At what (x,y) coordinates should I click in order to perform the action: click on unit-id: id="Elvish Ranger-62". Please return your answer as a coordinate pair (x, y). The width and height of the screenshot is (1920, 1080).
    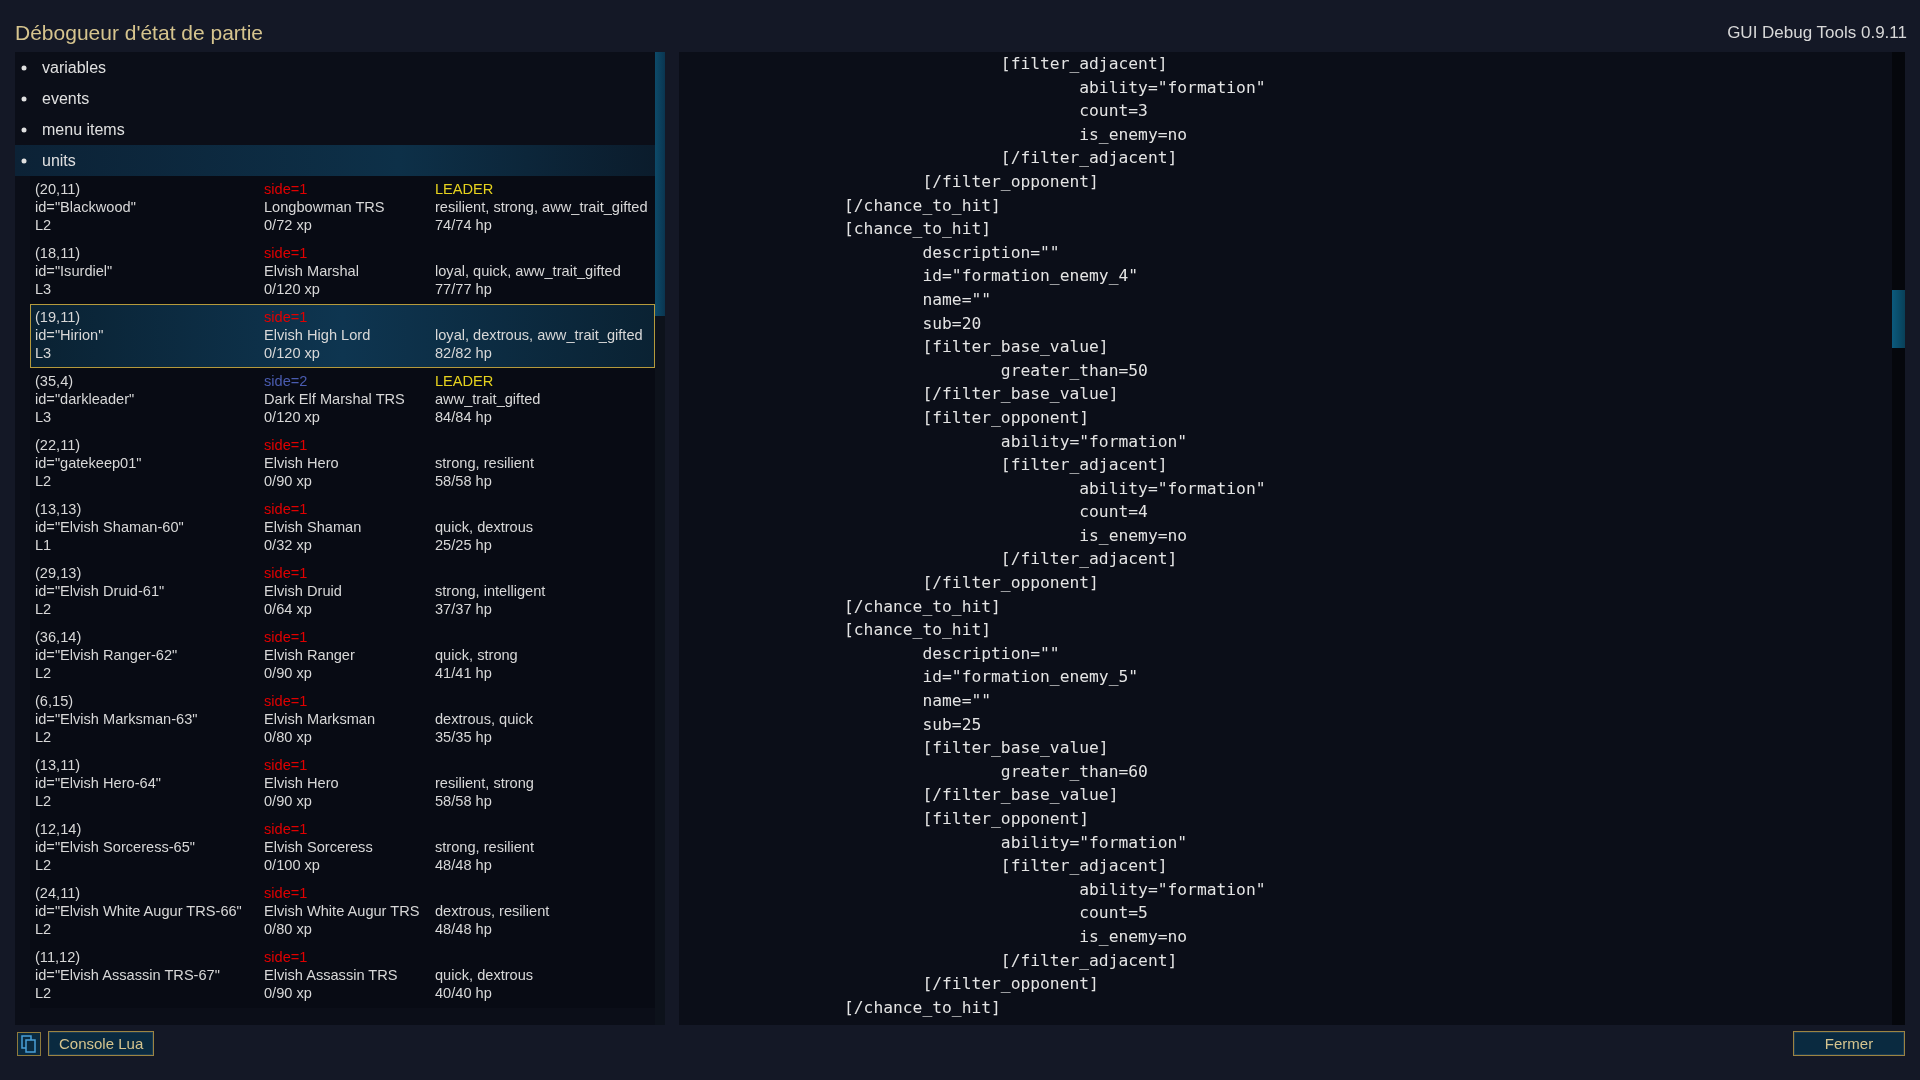
    Looking at the image, I should click on (107, 655).